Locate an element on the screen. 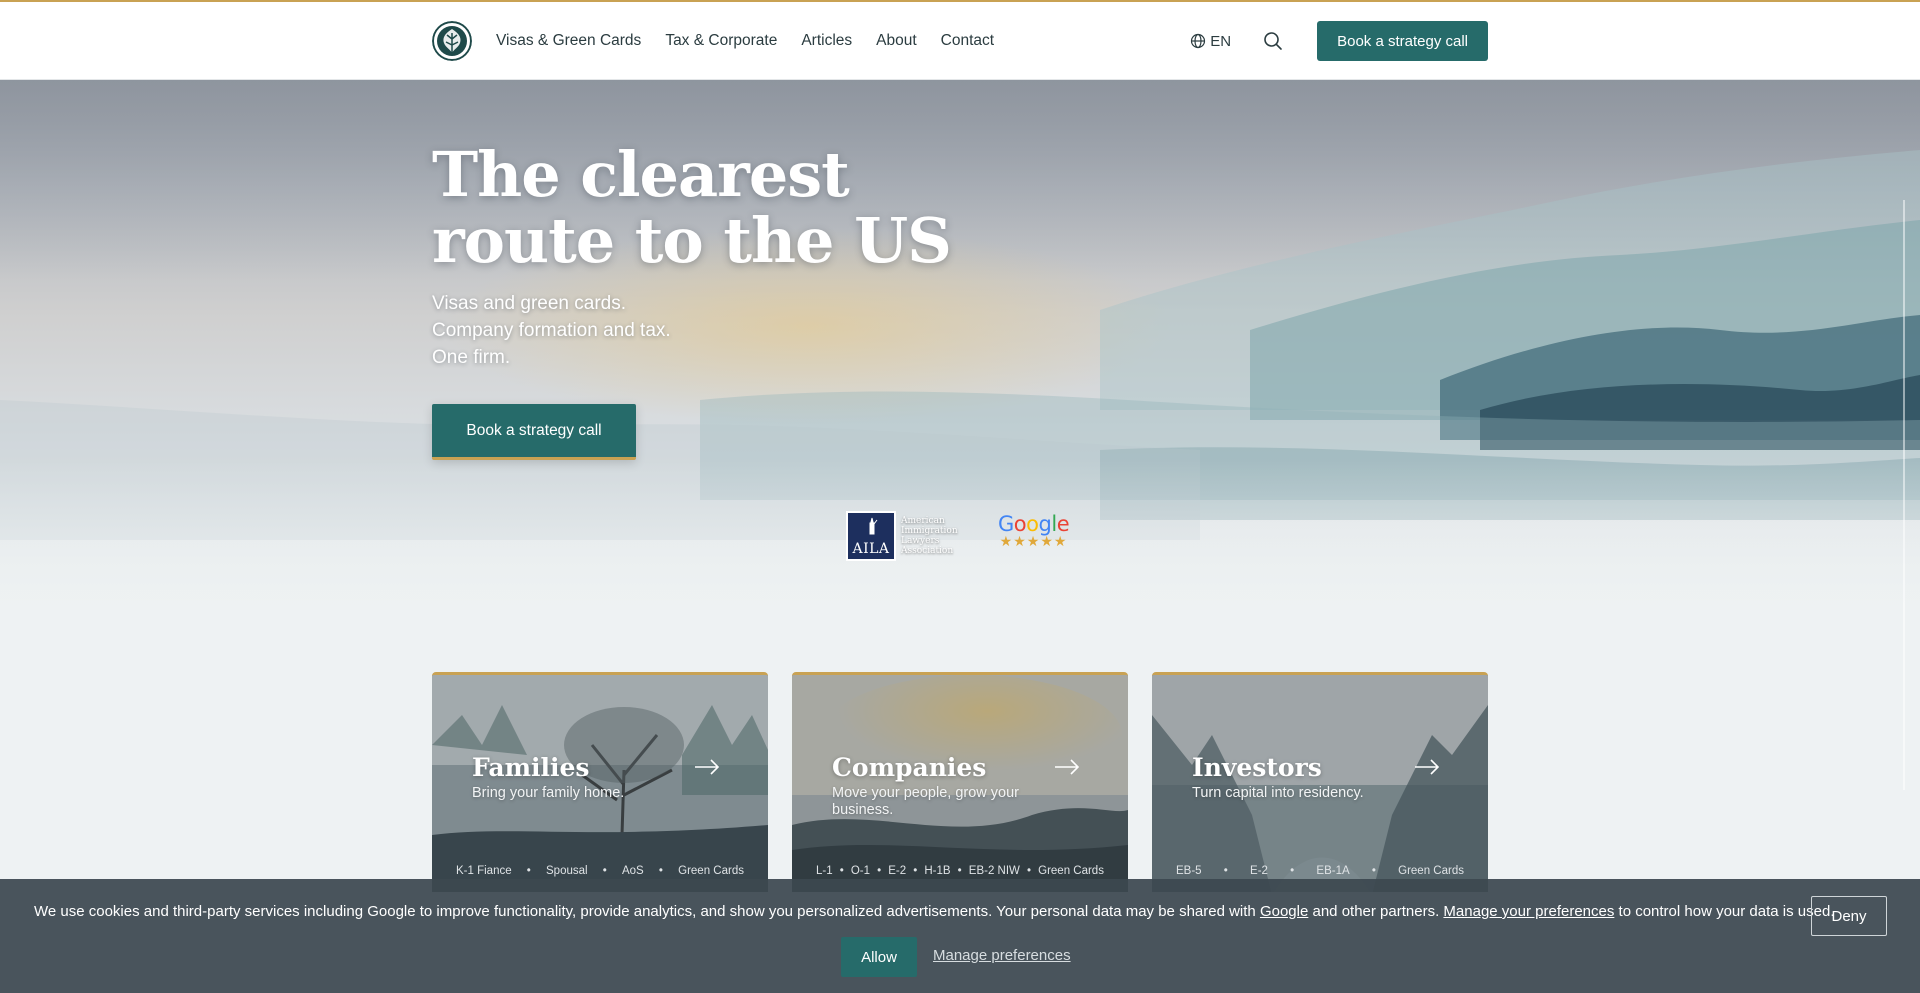 This screenshot has height=993, width=1920. deny-cookies-button: Deny is located at coordinates (1849, 916).